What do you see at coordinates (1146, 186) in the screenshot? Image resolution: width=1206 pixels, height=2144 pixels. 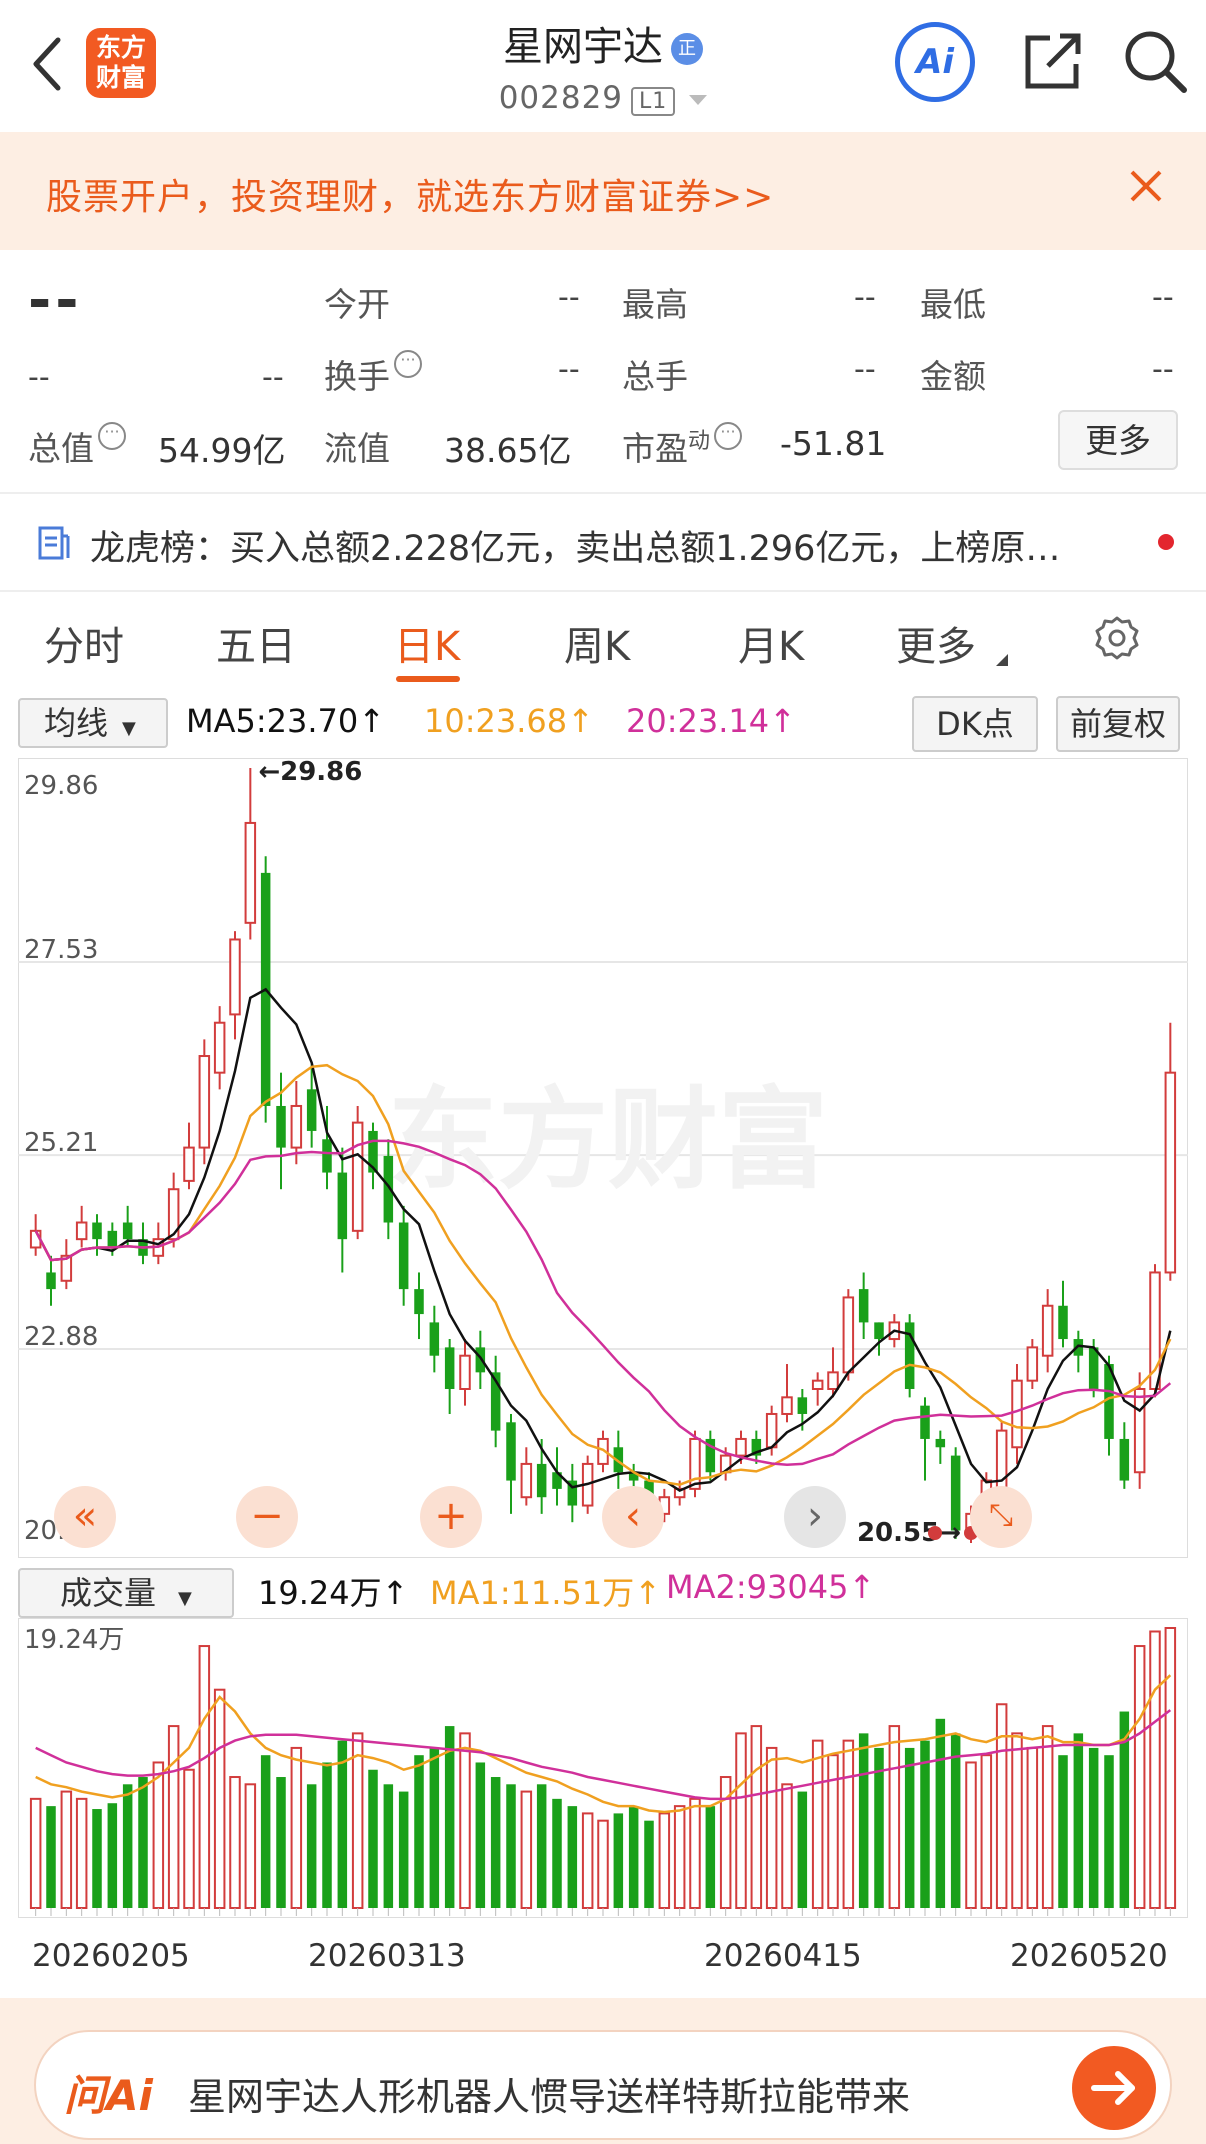 I see `close-icon` at bounding box center [1146, 186].